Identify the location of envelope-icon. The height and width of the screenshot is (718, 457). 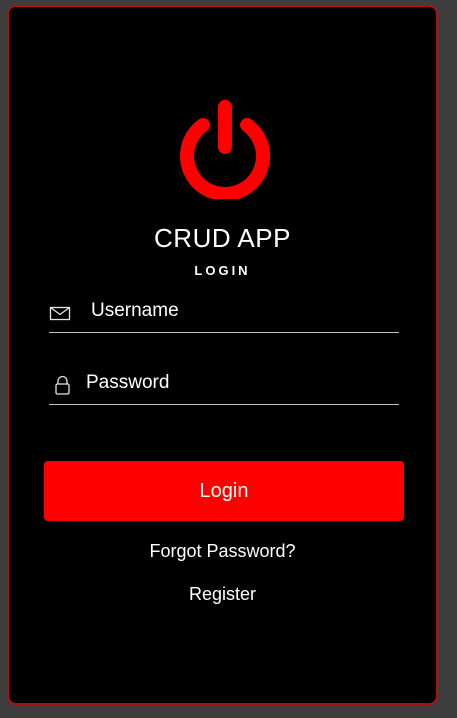
(60, 313).